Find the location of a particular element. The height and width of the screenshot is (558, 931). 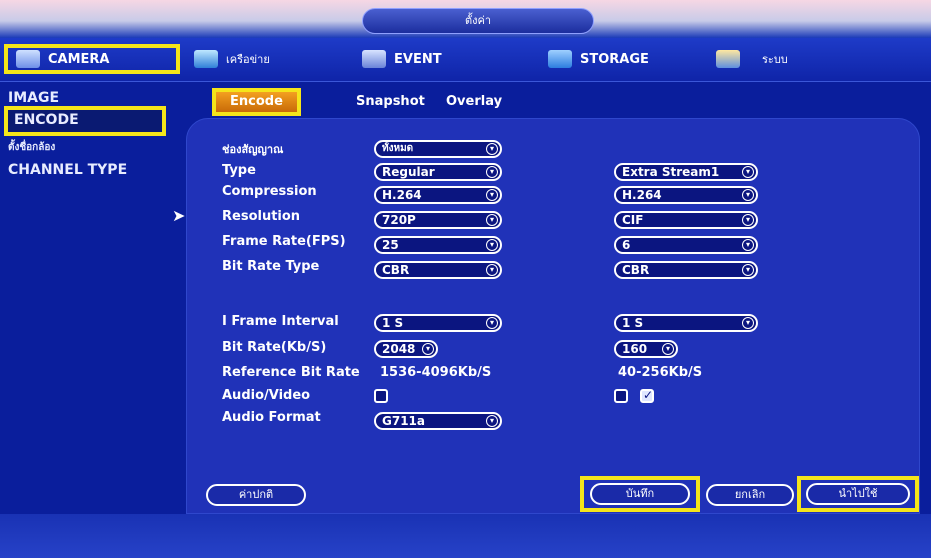

type-main-select: Regular ▾ is located at coordinates (438, 172).